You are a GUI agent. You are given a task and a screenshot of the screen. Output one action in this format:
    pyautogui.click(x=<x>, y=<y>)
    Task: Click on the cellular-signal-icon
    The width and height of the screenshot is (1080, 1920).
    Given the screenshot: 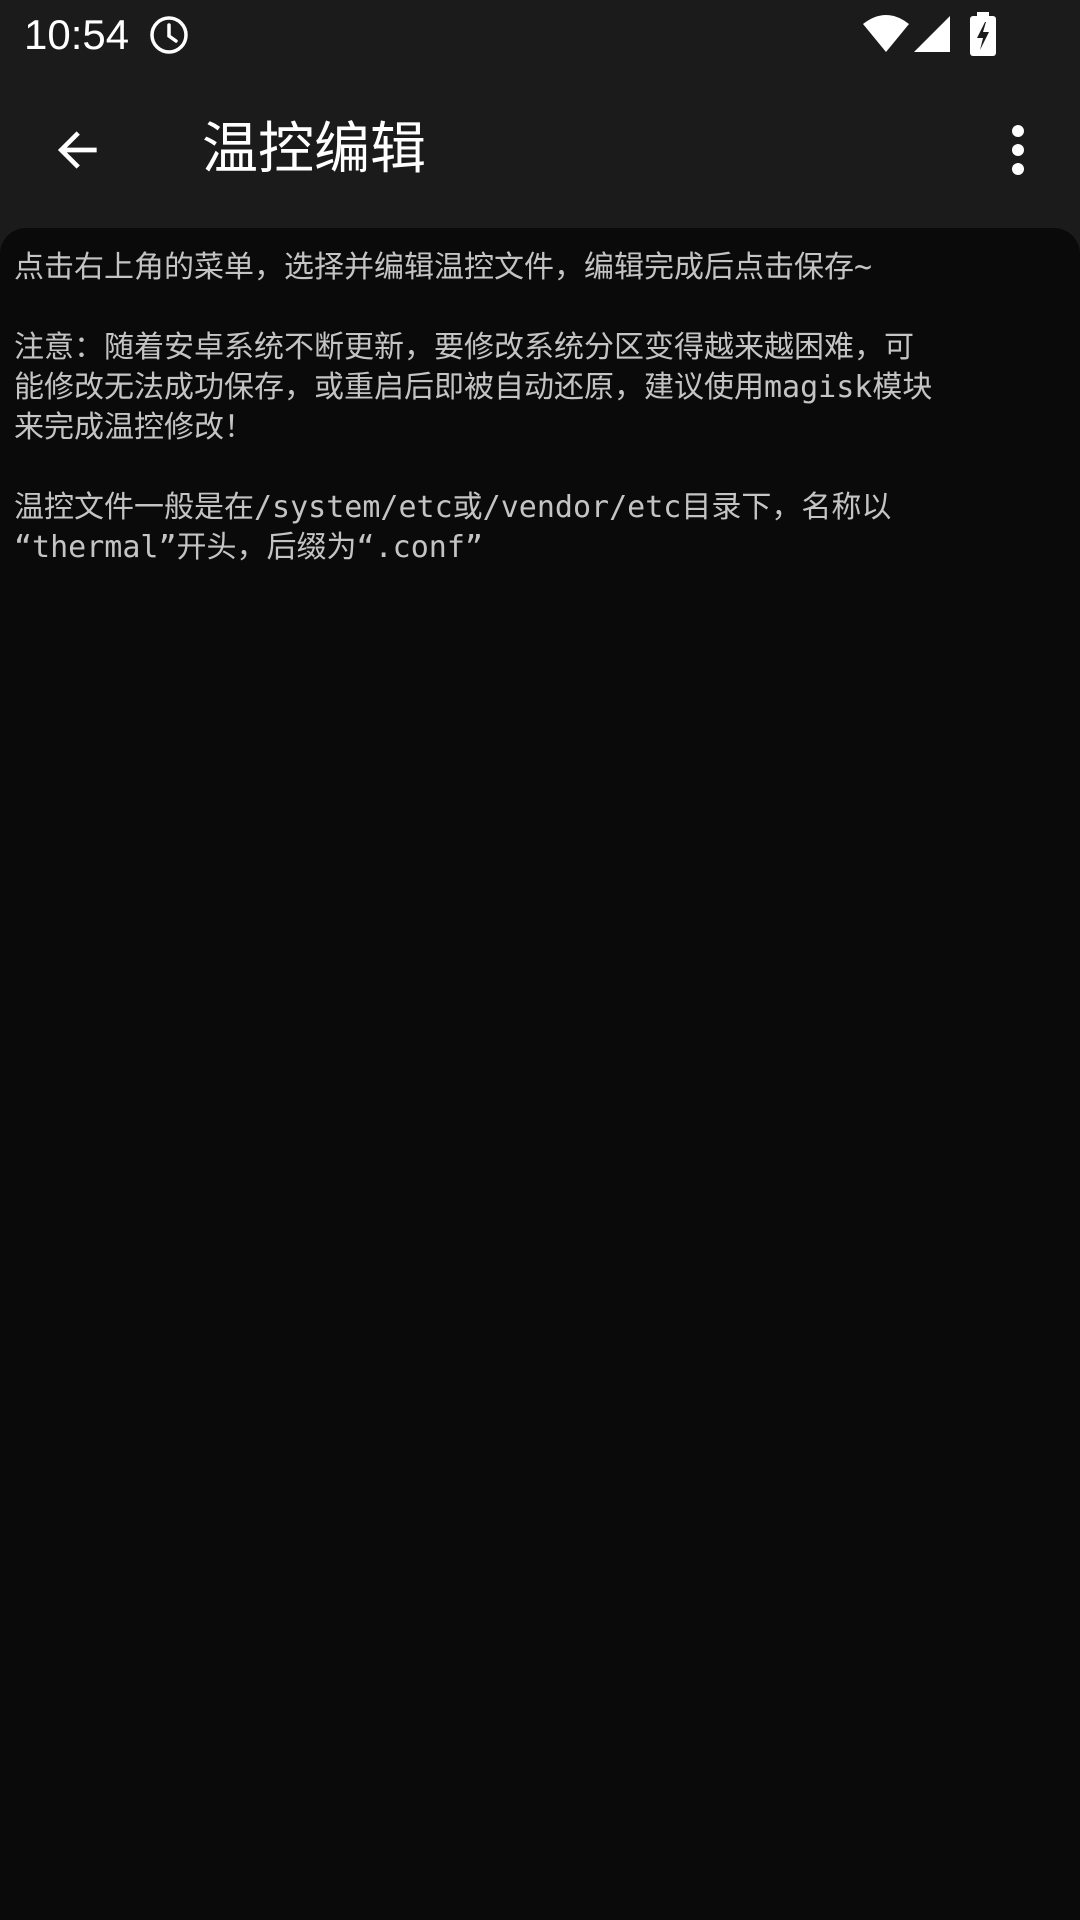 What is the action you would take?
    pyautogui.click(x=932, y=34)
    